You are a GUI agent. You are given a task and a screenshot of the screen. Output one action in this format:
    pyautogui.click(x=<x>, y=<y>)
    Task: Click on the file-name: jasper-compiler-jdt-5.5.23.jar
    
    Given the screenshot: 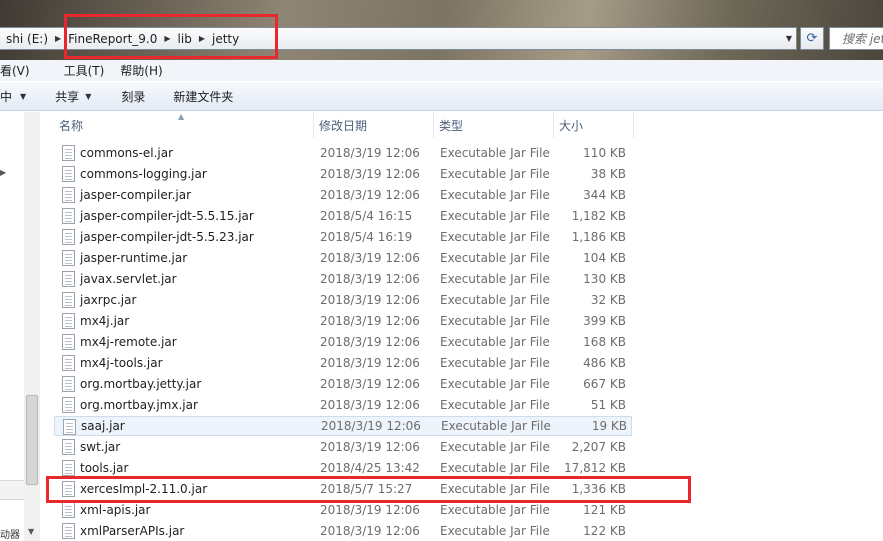 What is the action you would take?
    pyautogui.click(x=167, y=237)
    